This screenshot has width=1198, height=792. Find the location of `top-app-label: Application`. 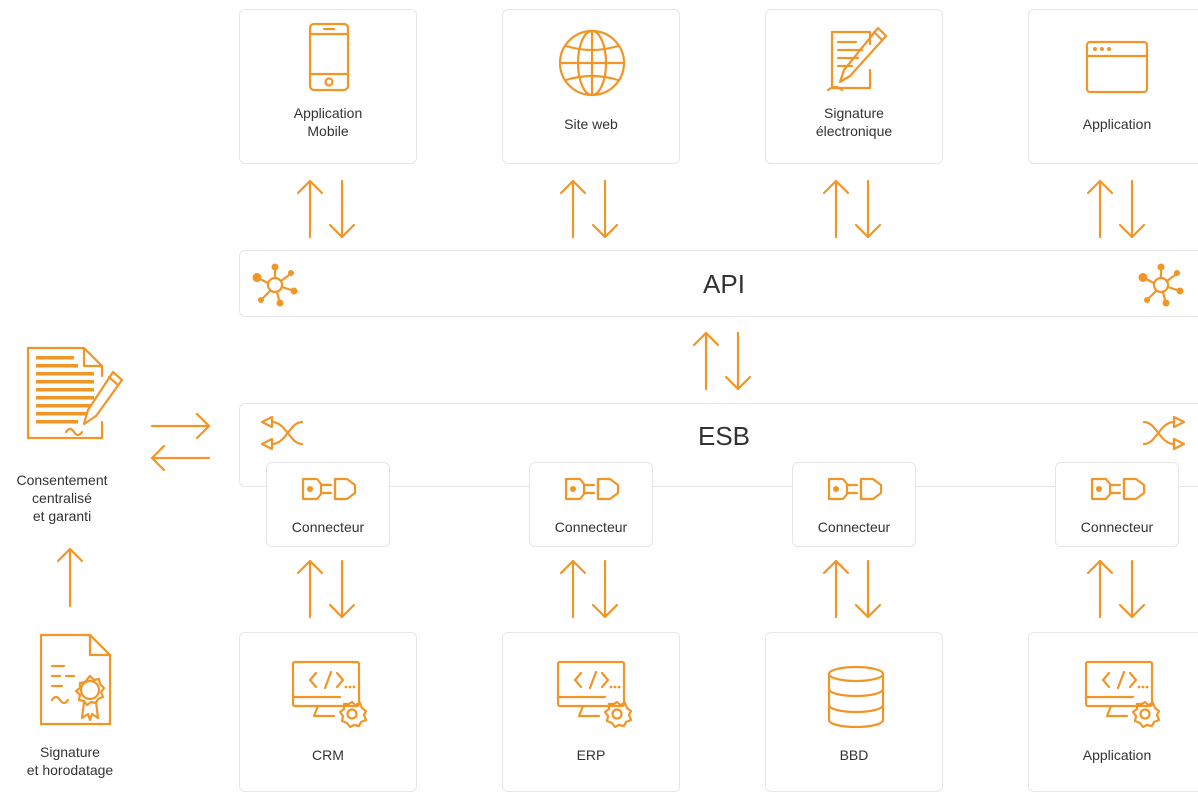

top-app-label: Application is located at coordinates (1117, 124).